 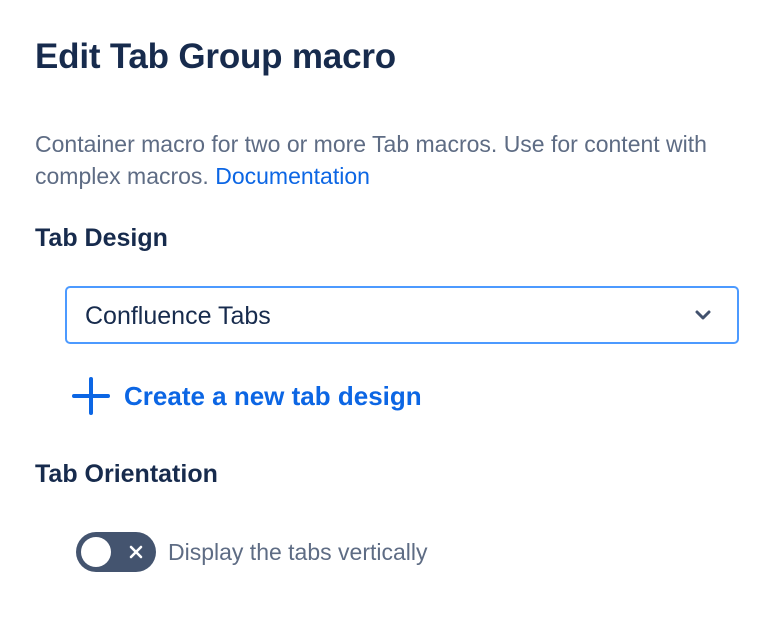 I want to click on chevron-down-icon, so click(x=703, y=315).